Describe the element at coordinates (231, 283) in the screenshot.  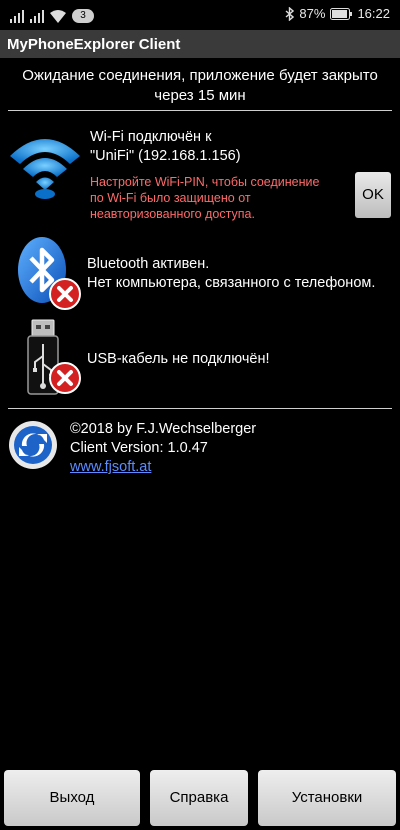
I see `bluetooth-line-2: Нет компьютера, связанного с телефоном.` at that location.